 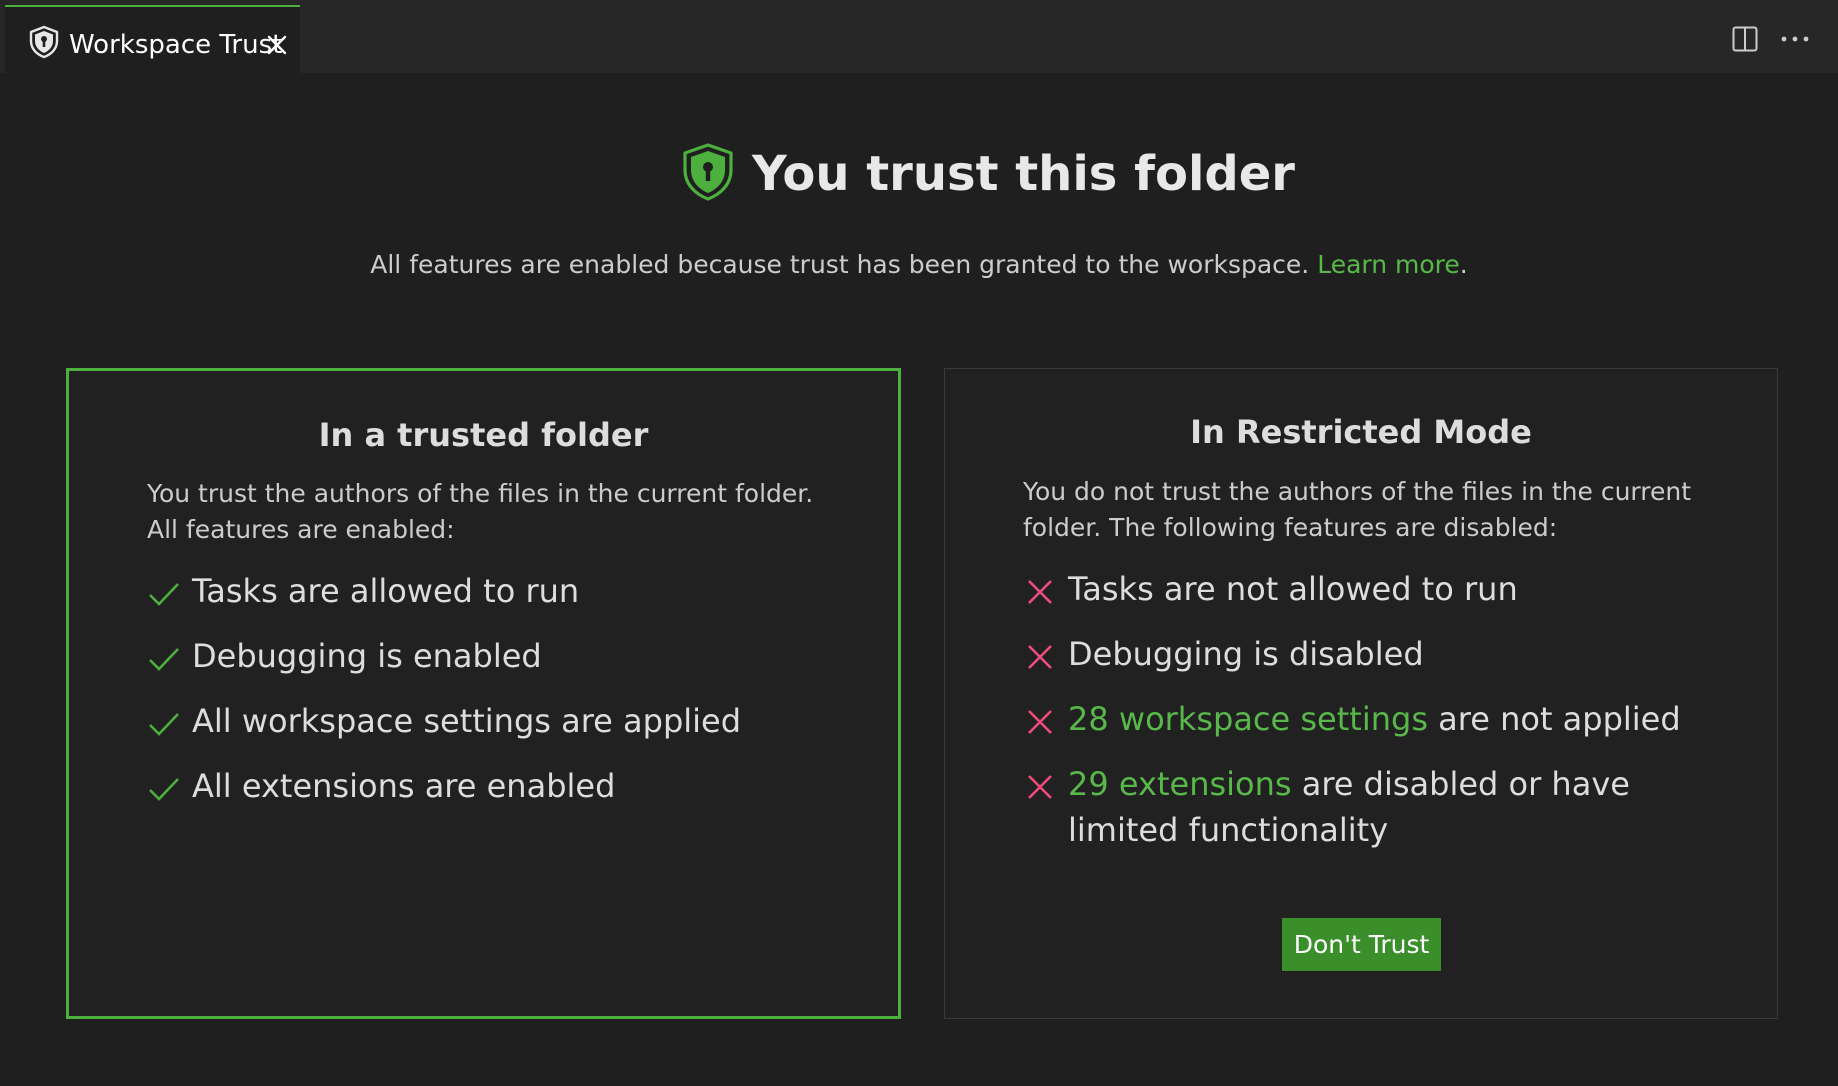 What do you see at coordinates (483, 435) in the screenshot?
I see `trusted-card-title: In a trusted folder` at bounding box center [483, 435].